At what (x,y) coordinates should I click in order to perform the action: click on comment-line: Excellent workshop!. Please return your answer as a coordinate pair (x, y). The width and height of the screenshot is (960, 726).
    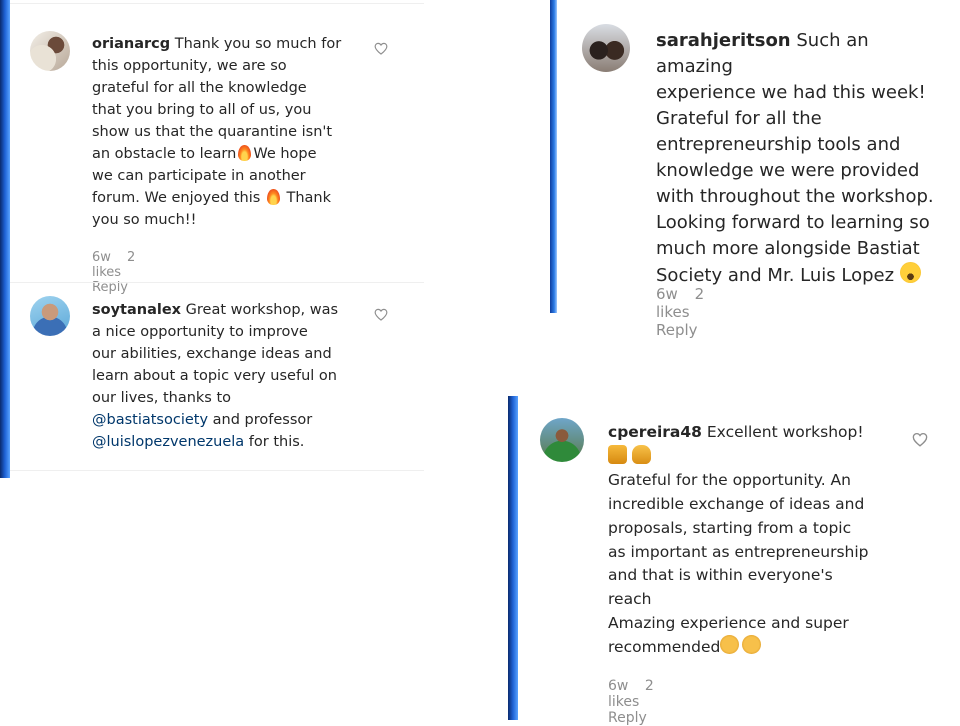
    Looking at the image, I should click on (785, 432).